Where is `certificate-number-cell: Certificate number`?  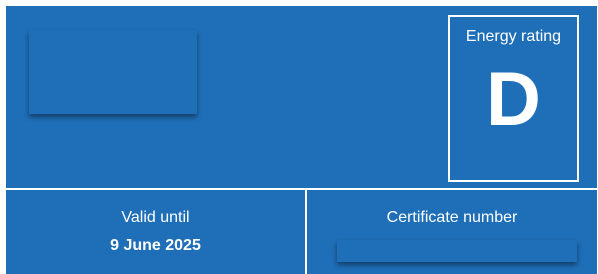 certificate-number-cell: Certificate number is located at coordinates (452, 232).